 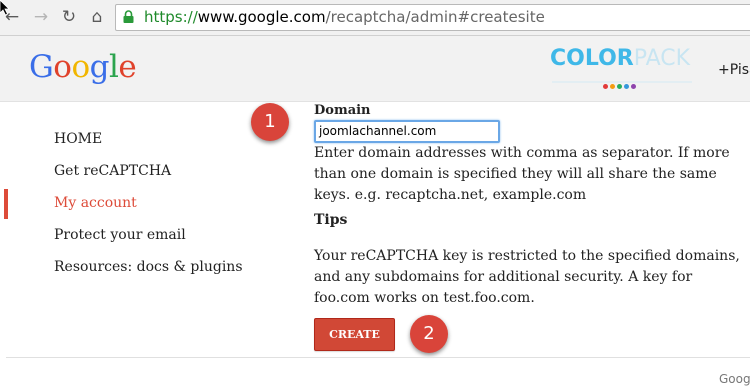 What do you see at coordinates (592, 58) in the screenshot?
I see `colorpack-bold: COLOR` at bounding box center [592, 58].